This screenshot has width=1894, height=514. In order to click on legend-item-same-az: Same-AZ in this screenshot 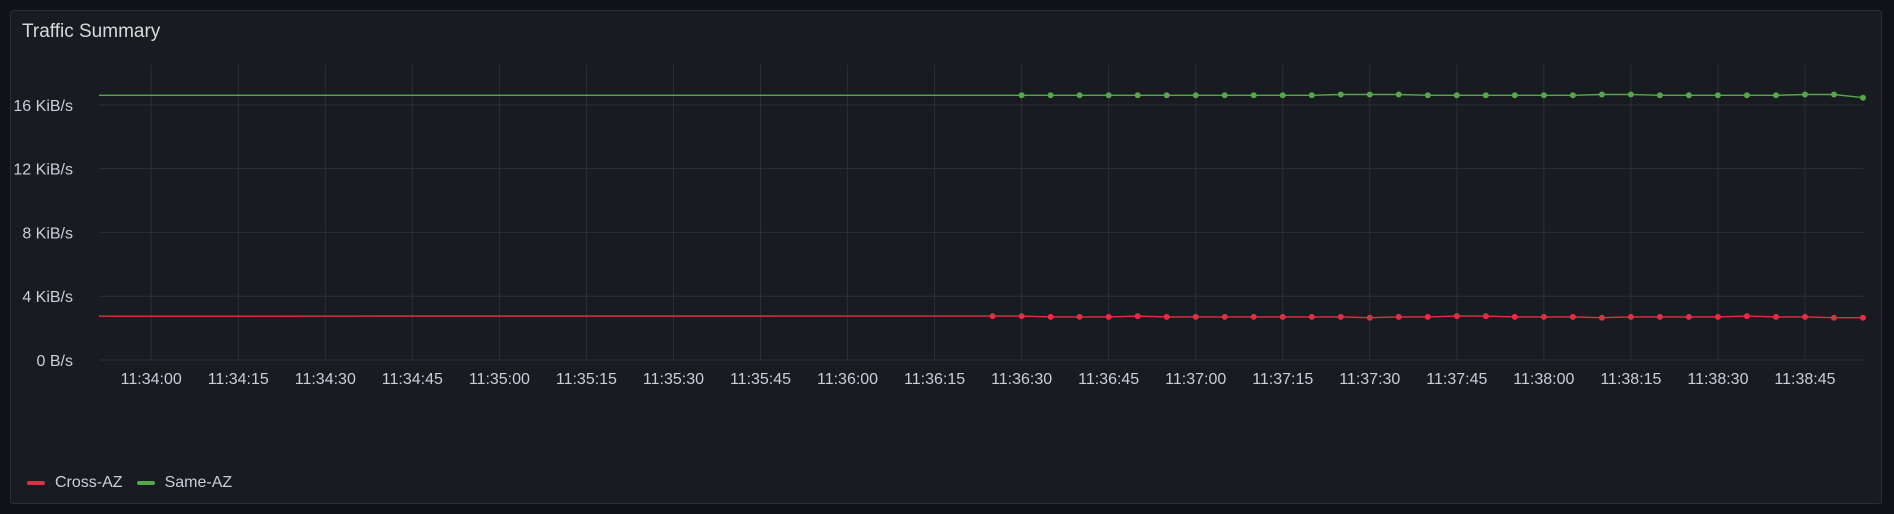, I will do `click(184, 483)`.